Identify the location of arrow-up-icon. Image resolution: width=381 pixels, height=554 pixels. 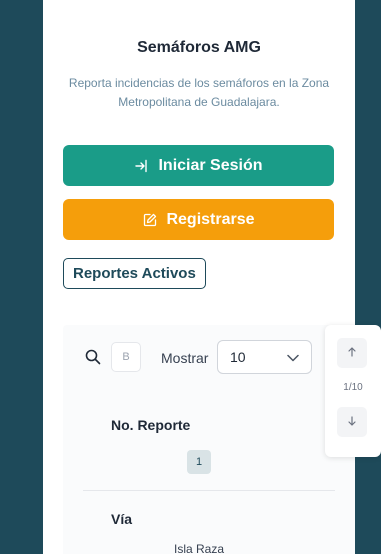
(352, 353).